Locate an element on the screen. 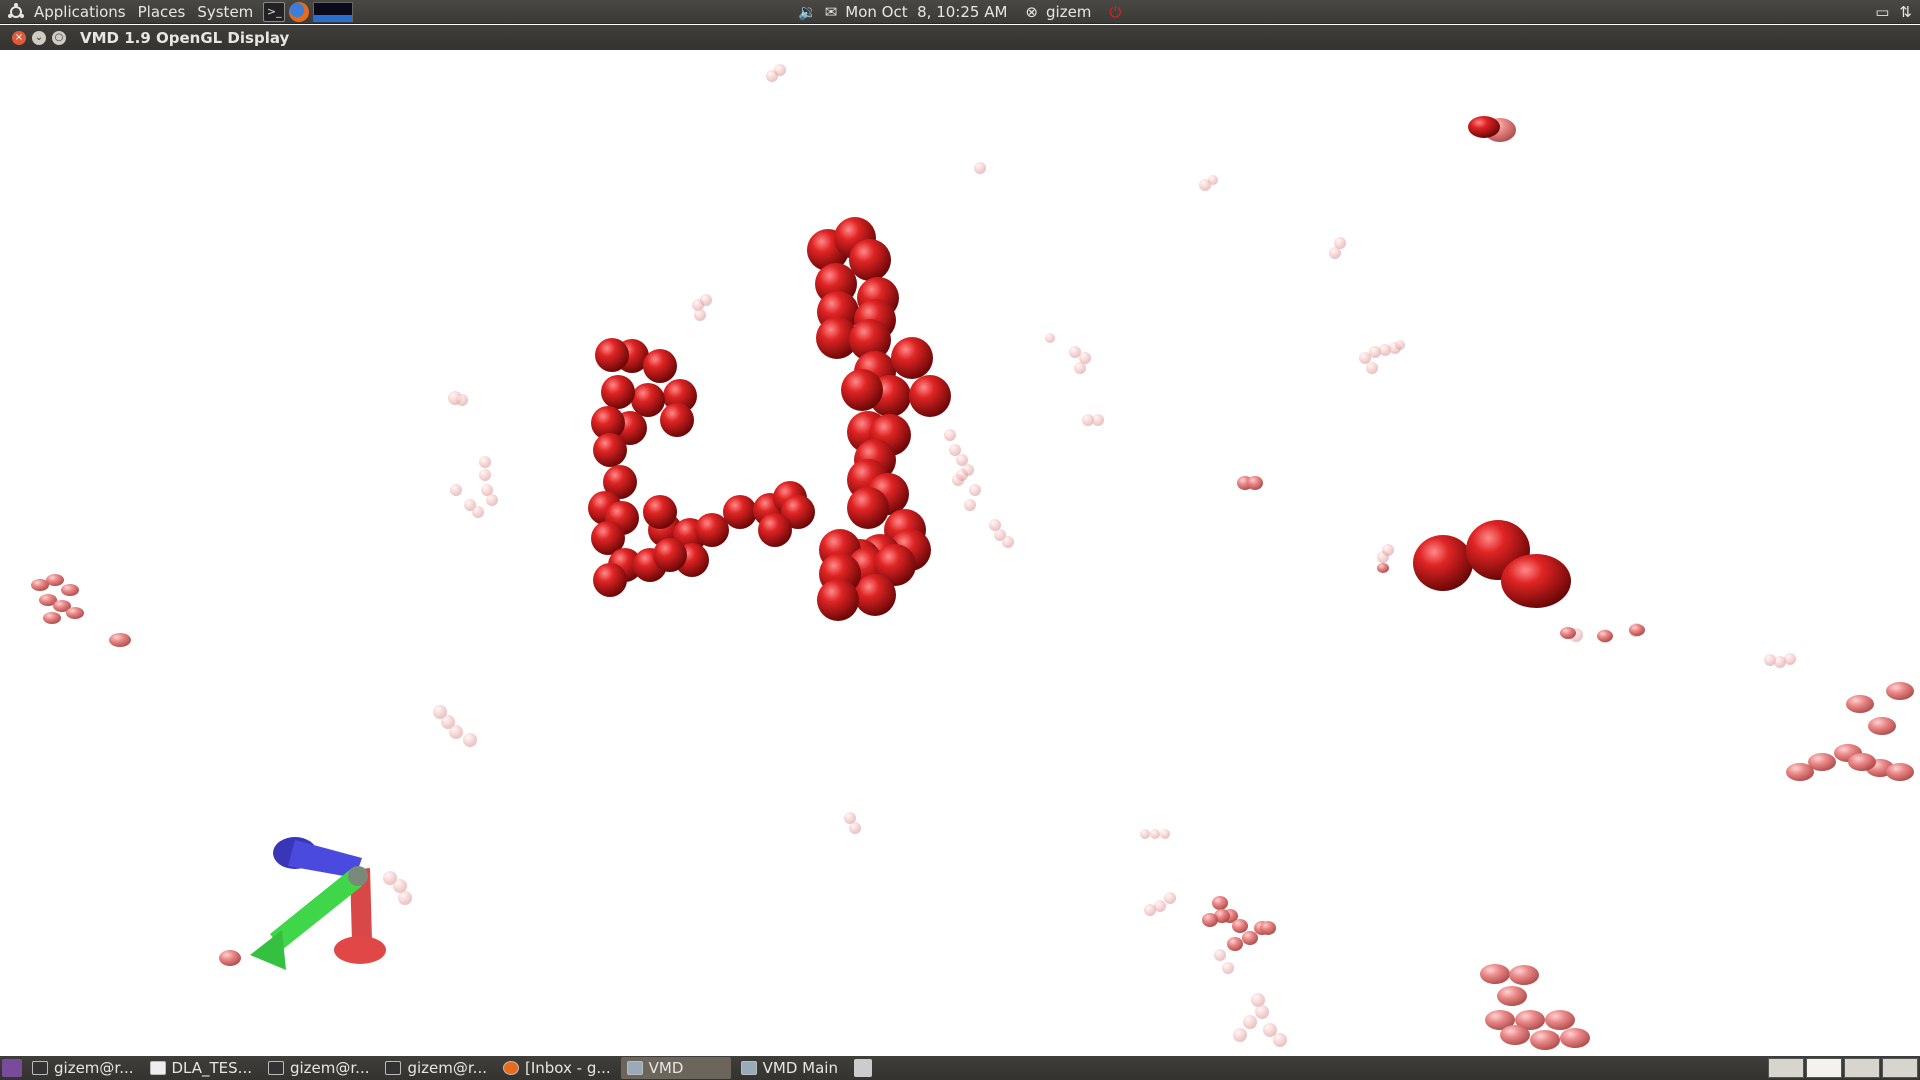 This screenshot has height=1080, width=1920. power-icon: ⏻ is located at coordinates (1115, 12).